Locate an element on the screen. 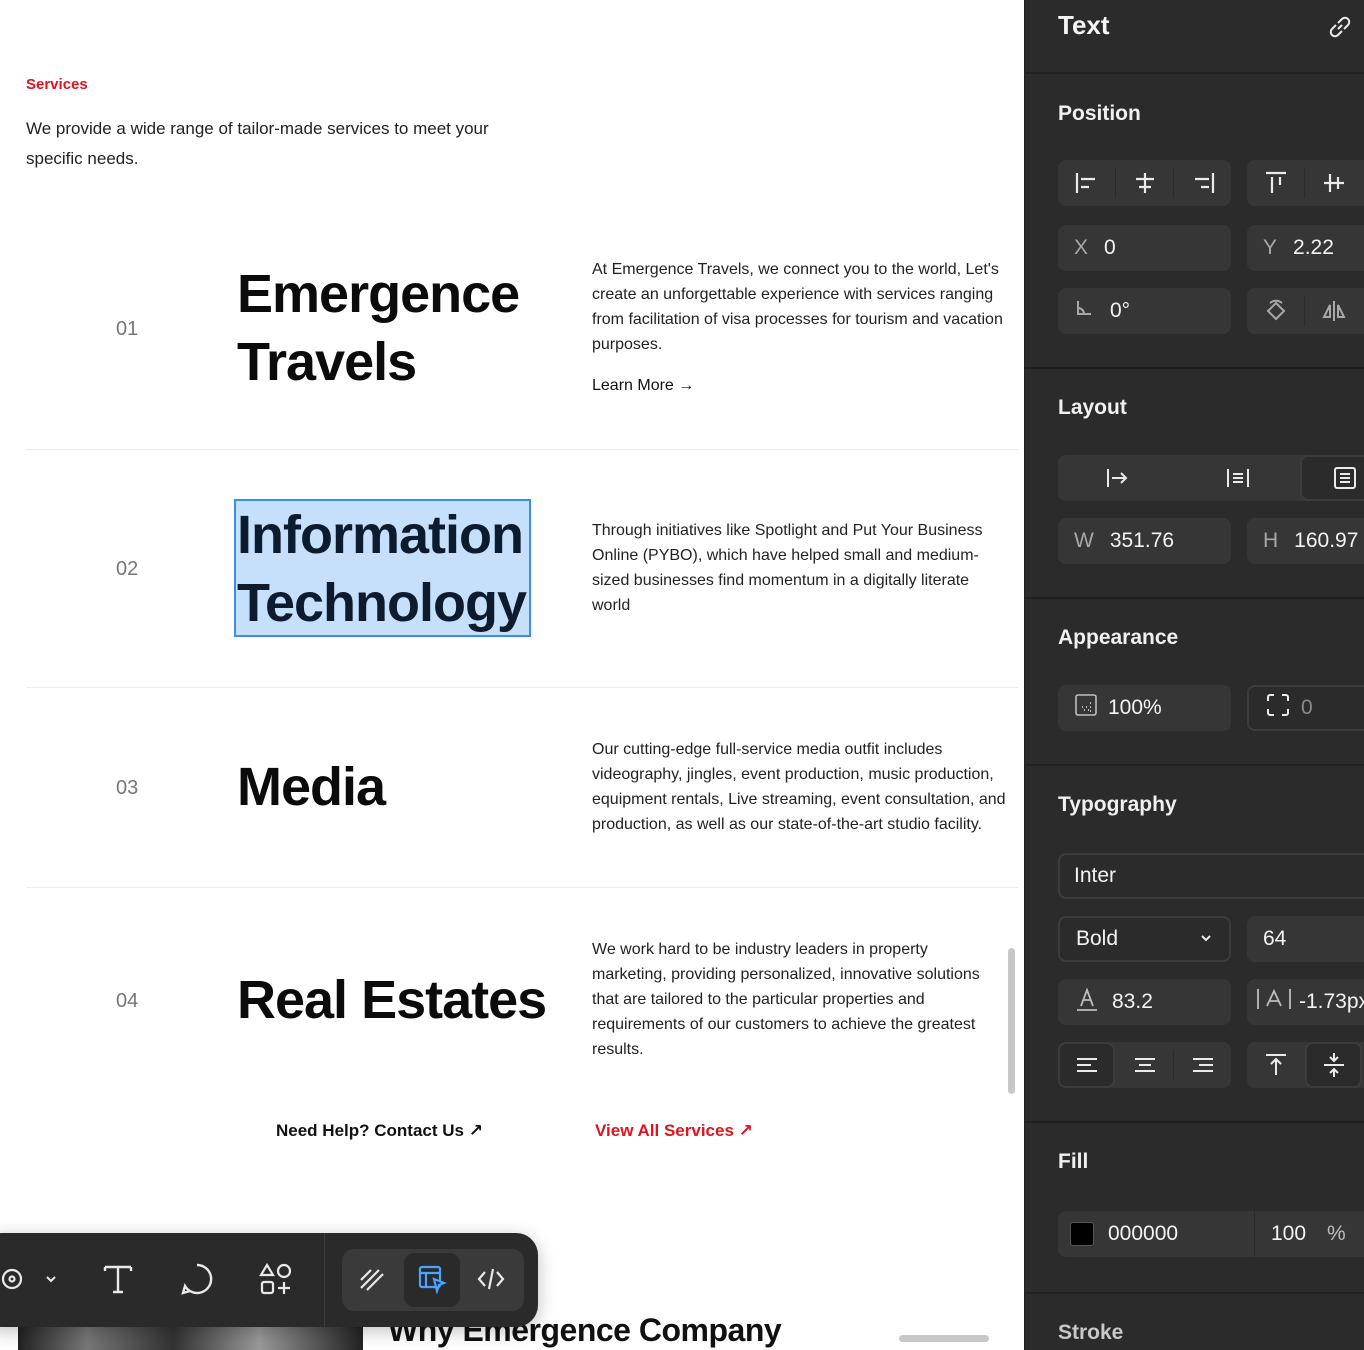 The image size is (1364, 1350). letter-spacing-field: -1.73px is located at coordinates (1305, 1002).